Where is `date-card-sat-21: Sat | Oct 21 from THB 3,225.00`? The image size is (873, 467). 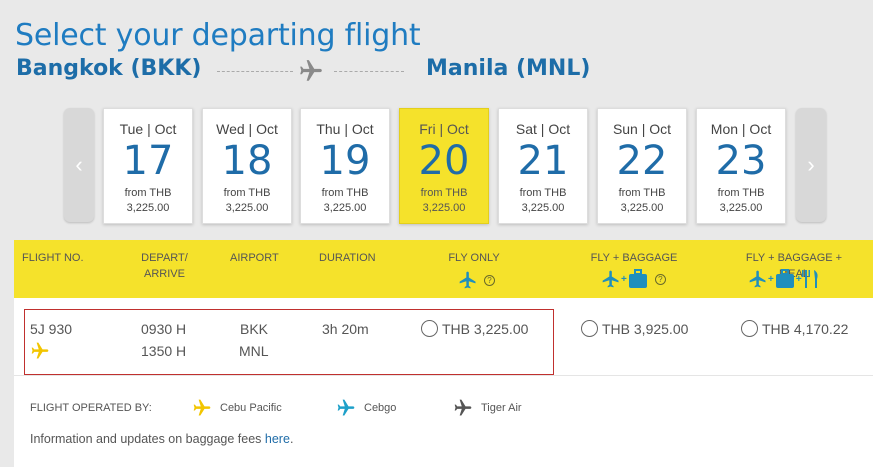
date-card-sat-21: Sat | Oct 21 from THB 3,225.00 is located at coordinates (543, 166).